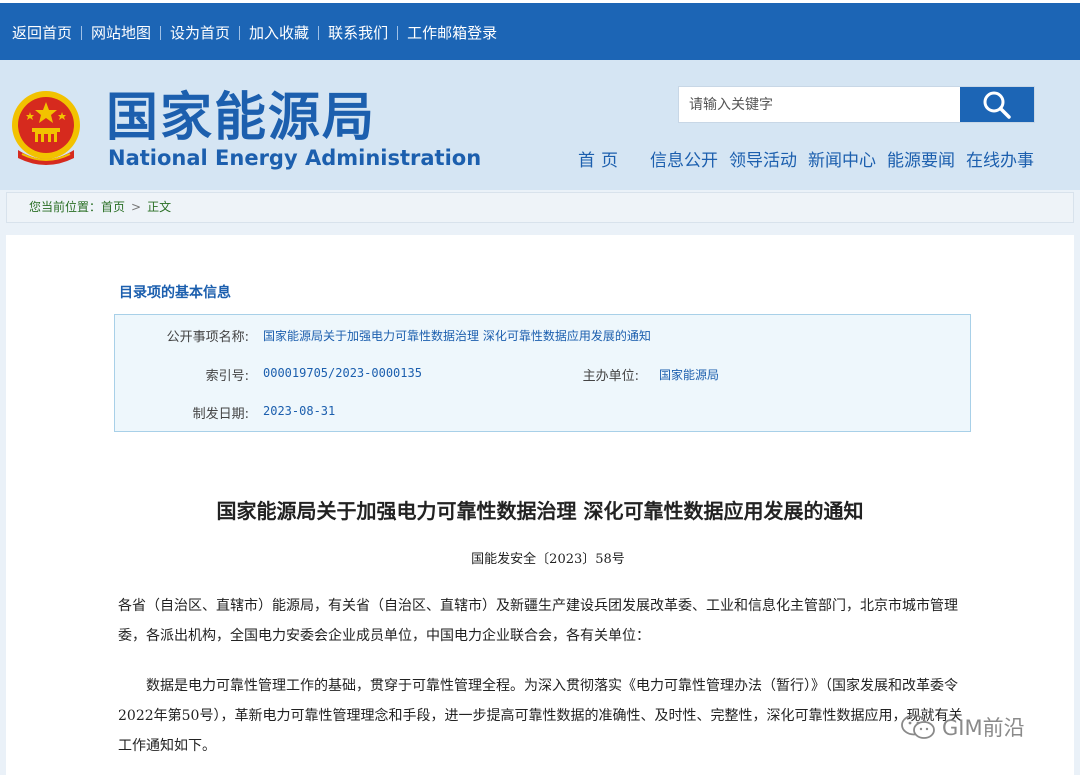 The image size is (1080, 775). I want to click on nav-item-home: 首页, so click(601, 158).